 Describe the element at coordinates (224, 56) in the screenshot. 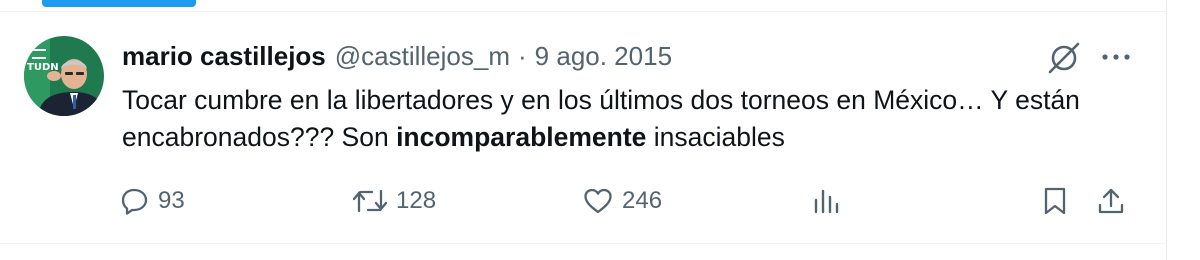

I see `author-name: mario castillejos` at that location.